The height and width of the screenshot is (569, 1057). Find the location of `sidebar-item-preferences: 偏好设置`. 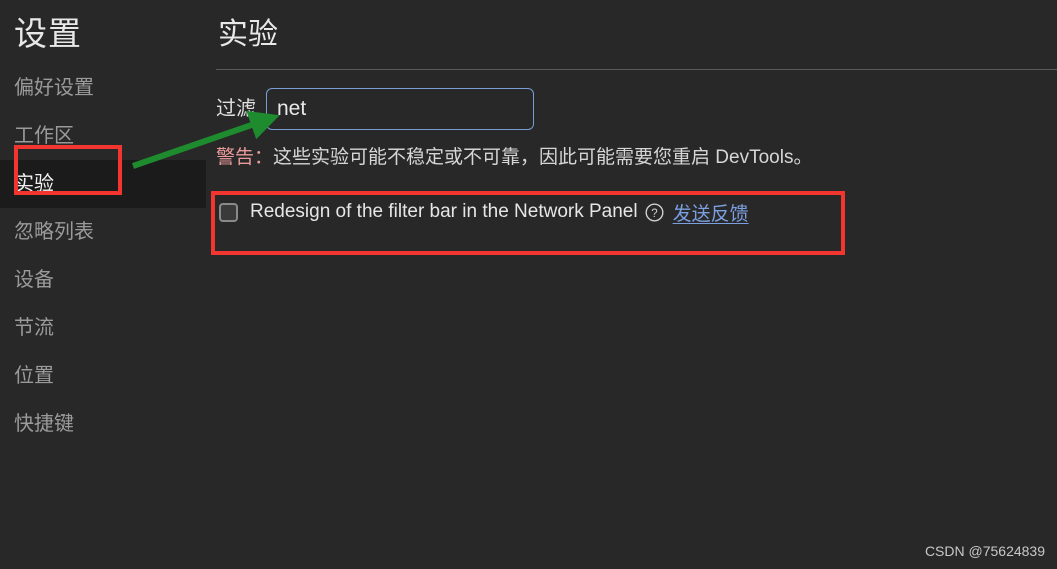

sidebar-item-preferences: 偏好设置 is located at coordinates (103, 88).